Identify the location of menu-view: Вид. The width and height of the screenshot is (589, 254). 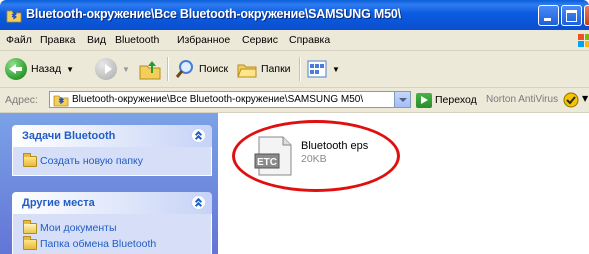
(96, 40).